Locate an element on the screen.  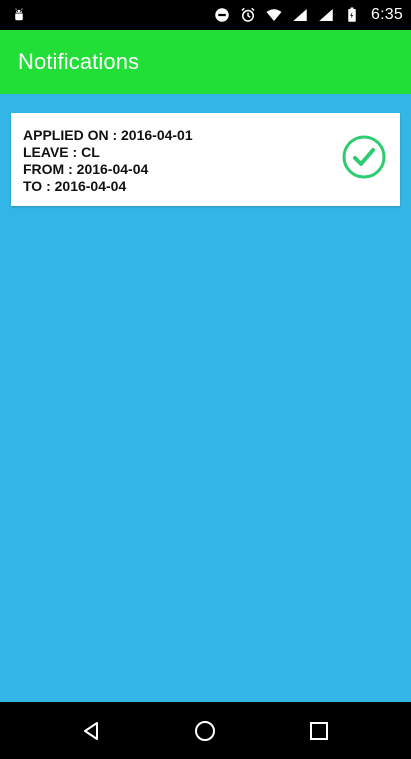
leave-line: LEAVE : CL is located at coordinates (61, 152).